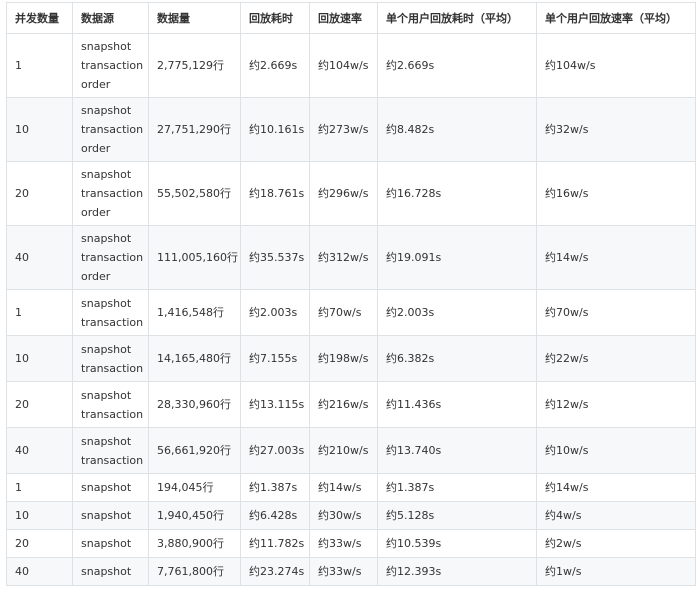 Image resolution: width=700 pixels, height=591 pixels. I want to click on cell-replay-rate: 约312w/s, so click(343, 257).